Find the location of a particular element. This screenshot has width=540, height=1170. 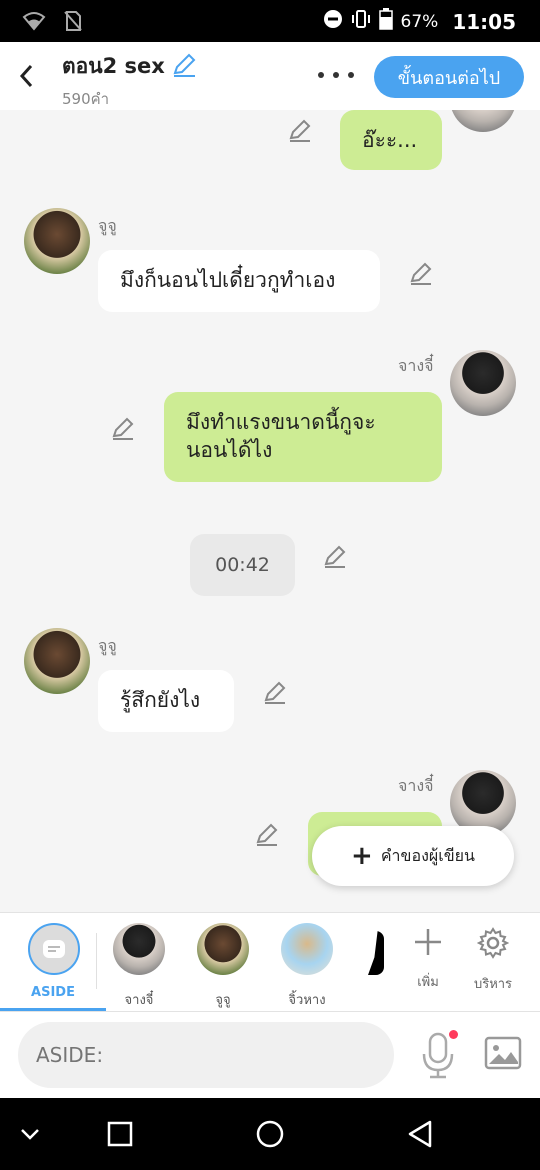

image-icon is located at coordinates (503, 1053).